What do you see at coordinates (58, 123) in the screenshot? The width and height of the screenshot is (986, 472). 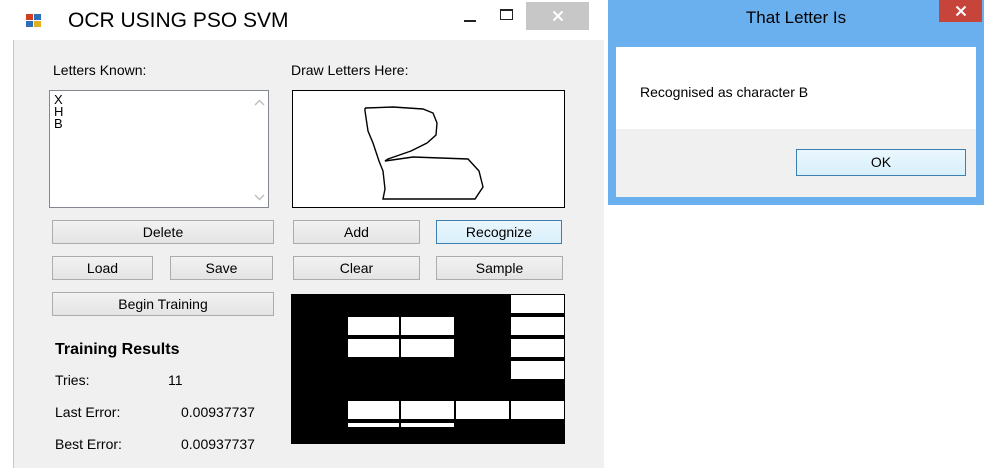 I see `list-item: B` at bounding box center [58, 123].